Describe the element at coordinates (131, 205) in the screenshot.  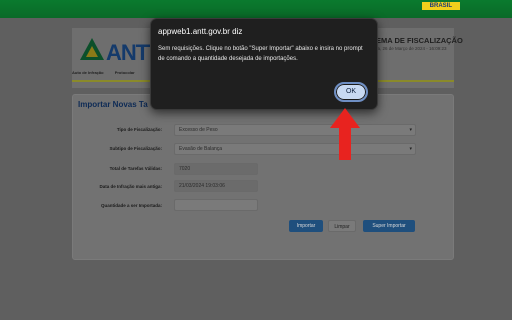
I see `label-quantidade: Quantidade a ser Importada:` at that location.